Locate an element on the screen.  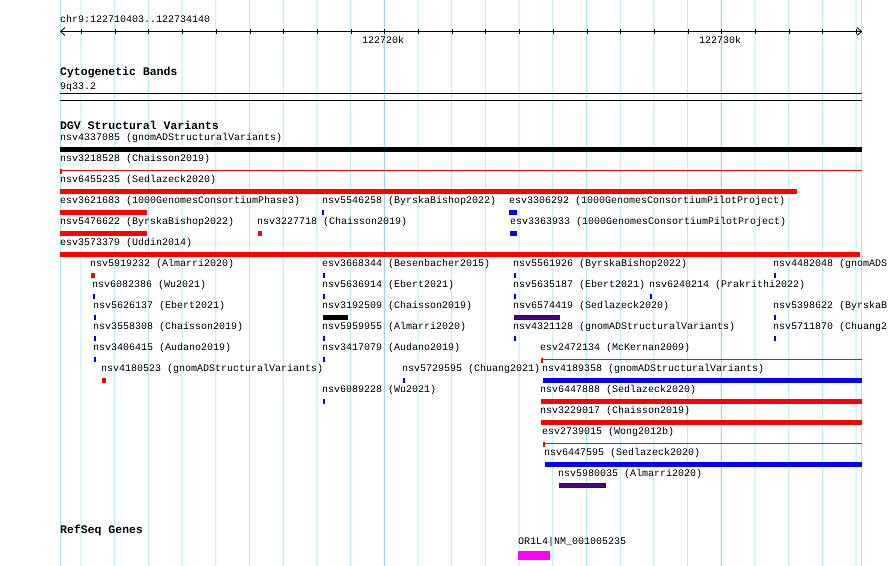
track-title: Cytogenetic Bands is located at coordinates (119, 73).